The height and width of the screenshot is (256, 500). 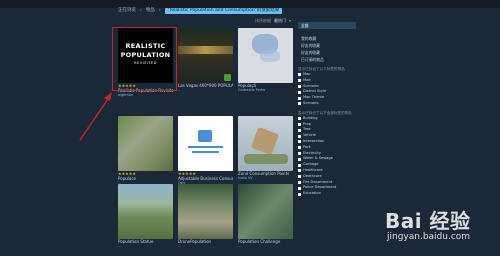 What do you see at coordinates (327, 59) in the screenshot?
I see `sidebar-link-subscribed: 已订阅的物品` at bounding box center [327, 59].